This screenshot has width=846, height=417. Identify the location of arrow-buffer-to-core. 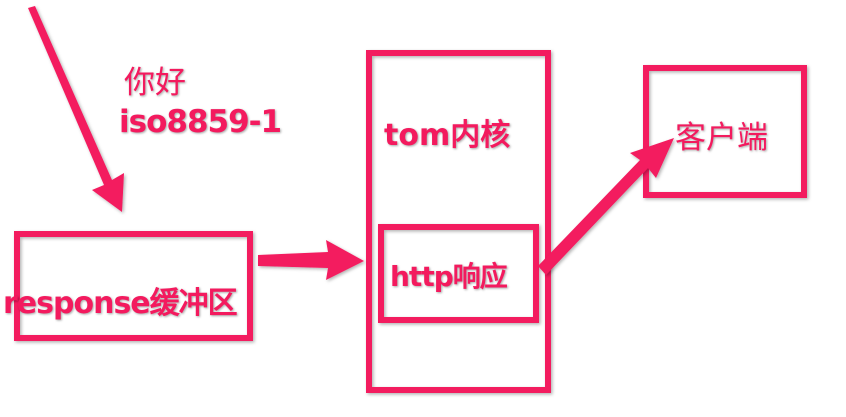
(311, 260).